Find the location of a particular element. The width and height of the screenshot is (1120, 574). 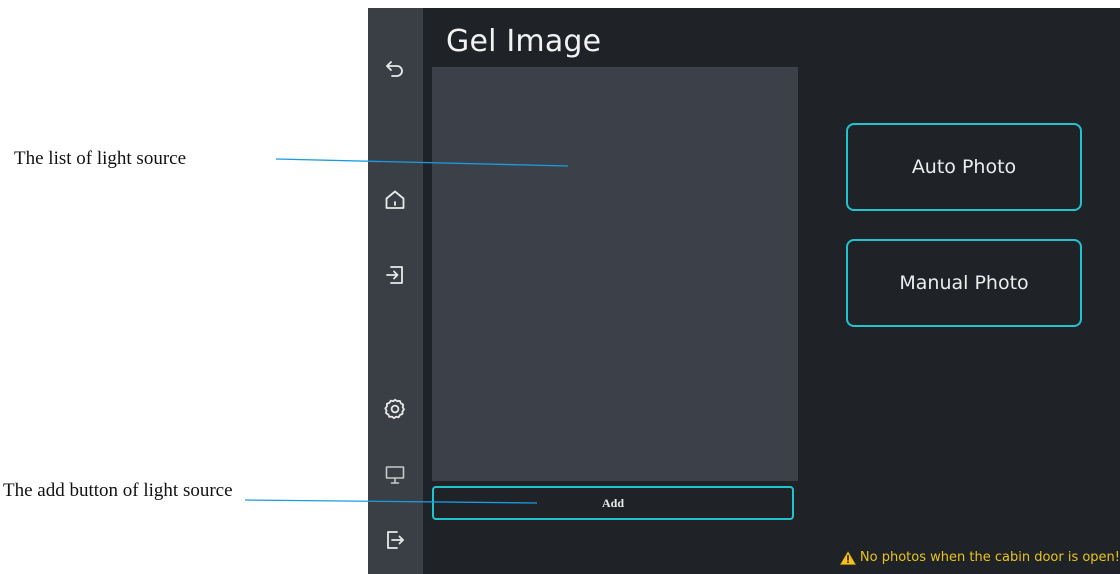

back-icon is located at coordinates (395, 69).